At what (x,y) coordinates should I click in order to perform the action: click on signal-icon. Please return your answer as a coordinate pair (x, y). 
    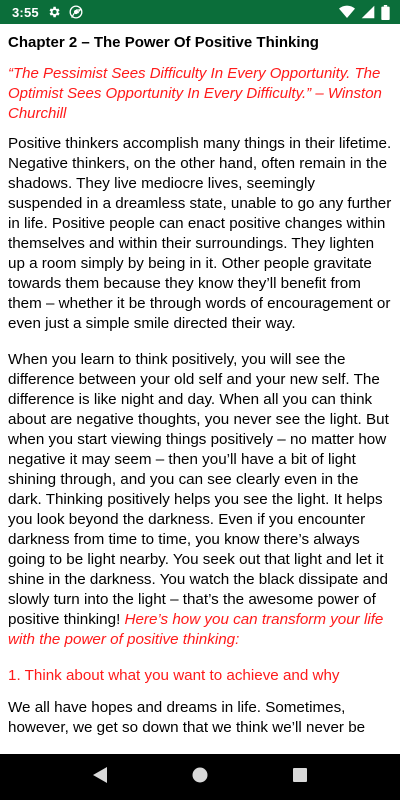
    Looking at the image, I should click on (368, 12).